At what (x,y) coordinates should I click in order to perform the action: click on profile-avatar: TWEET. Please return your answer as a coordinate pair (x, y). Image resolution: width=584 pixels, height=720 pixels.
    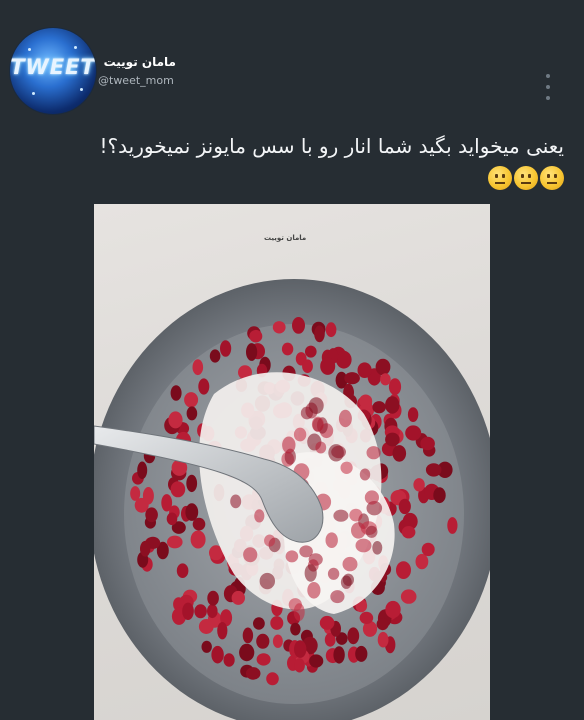
    Looking at the image, I should click on (53, 71).